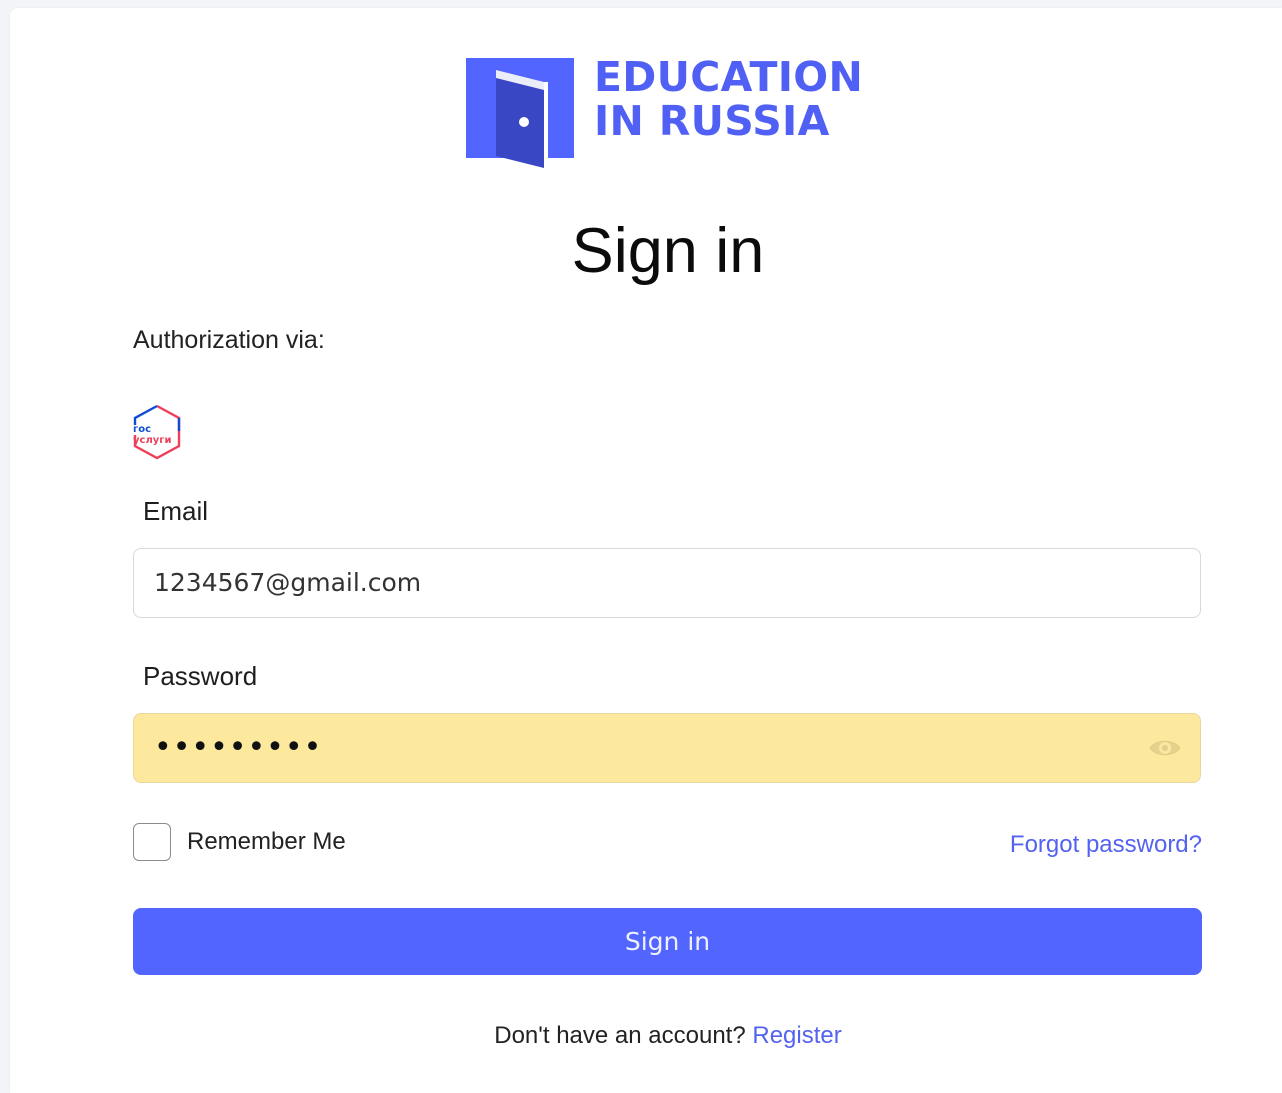 The width and height of the screenshot is (1282, 1093). I want to click on remember-me-checkbox, so click(152, 842).